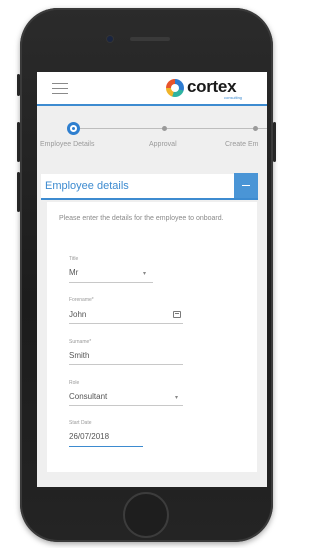 Image resolution: width=320 pixels, height=548 pixels. Describe the element at coordinates (79, 355) in the screenshot. I see `surname-input: Smith` at that location.